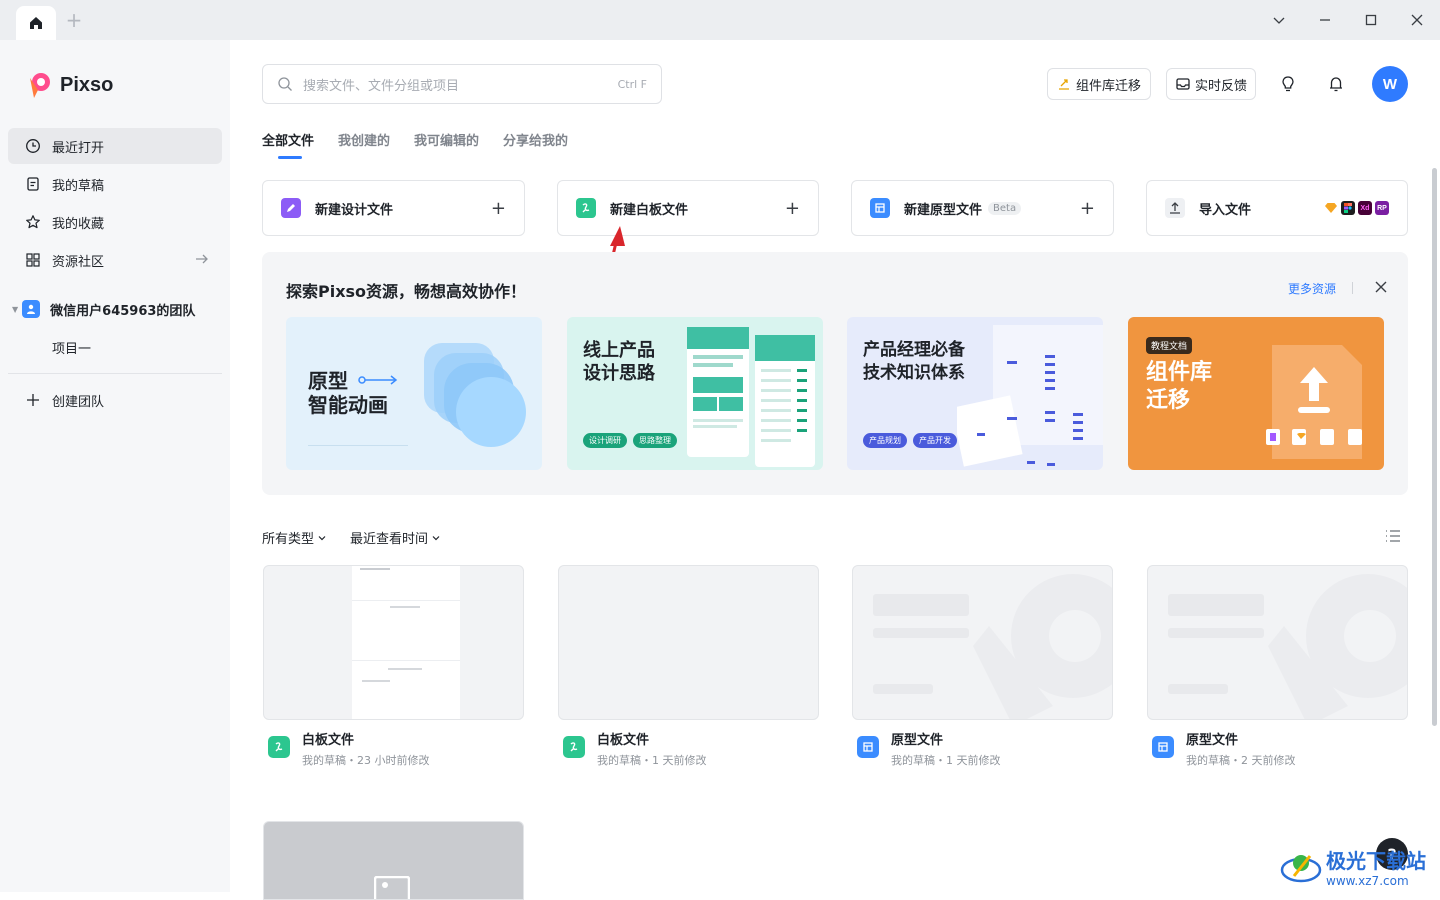 This screenshot has width=1440, height=900. I want to click on file-meta: 我的草稿・2 天前修改, so click(1241, 760).